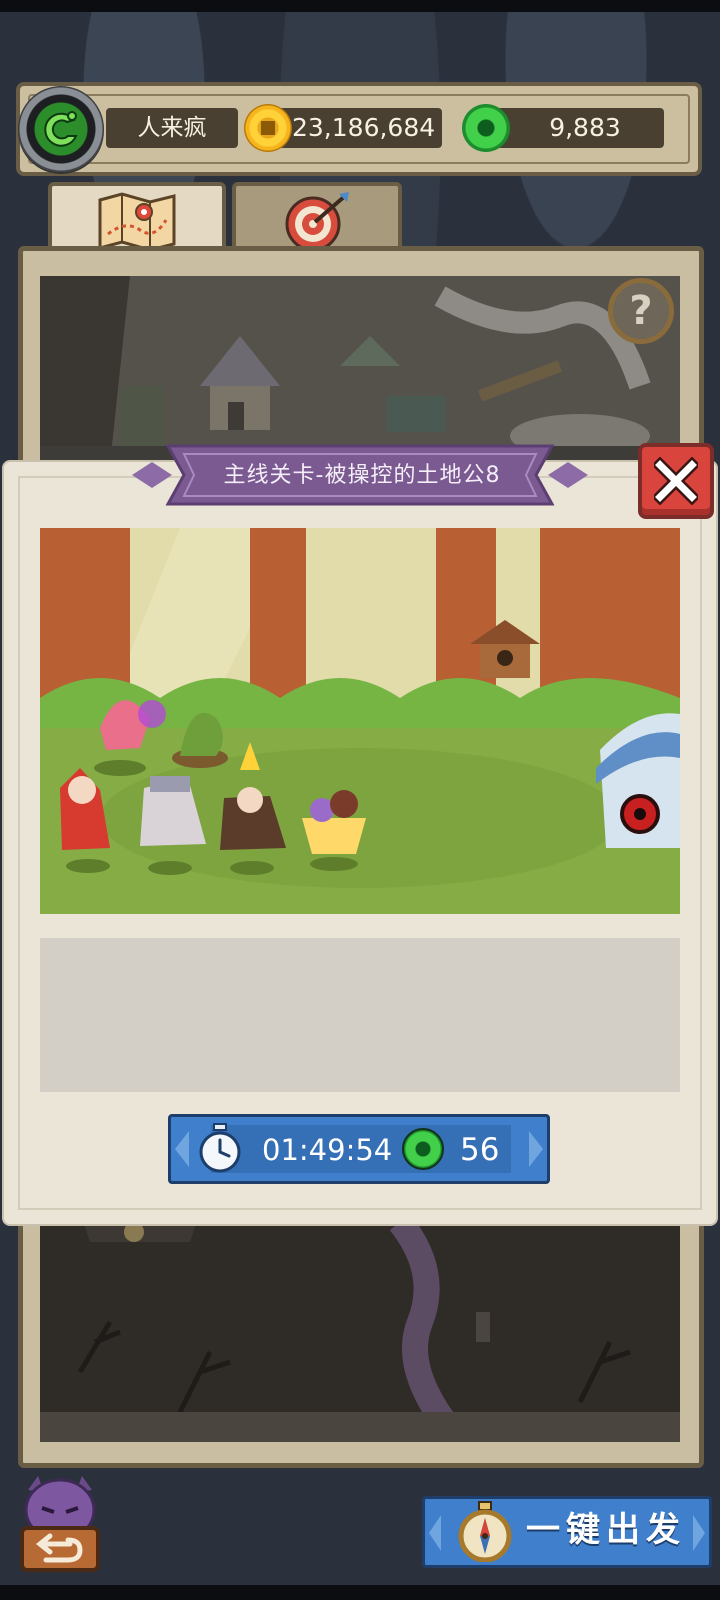  What do you see at coordinates (480, 1150) in the screenshot?
I see `jade-cost-value: 56` at bounding box center [480, 1150].